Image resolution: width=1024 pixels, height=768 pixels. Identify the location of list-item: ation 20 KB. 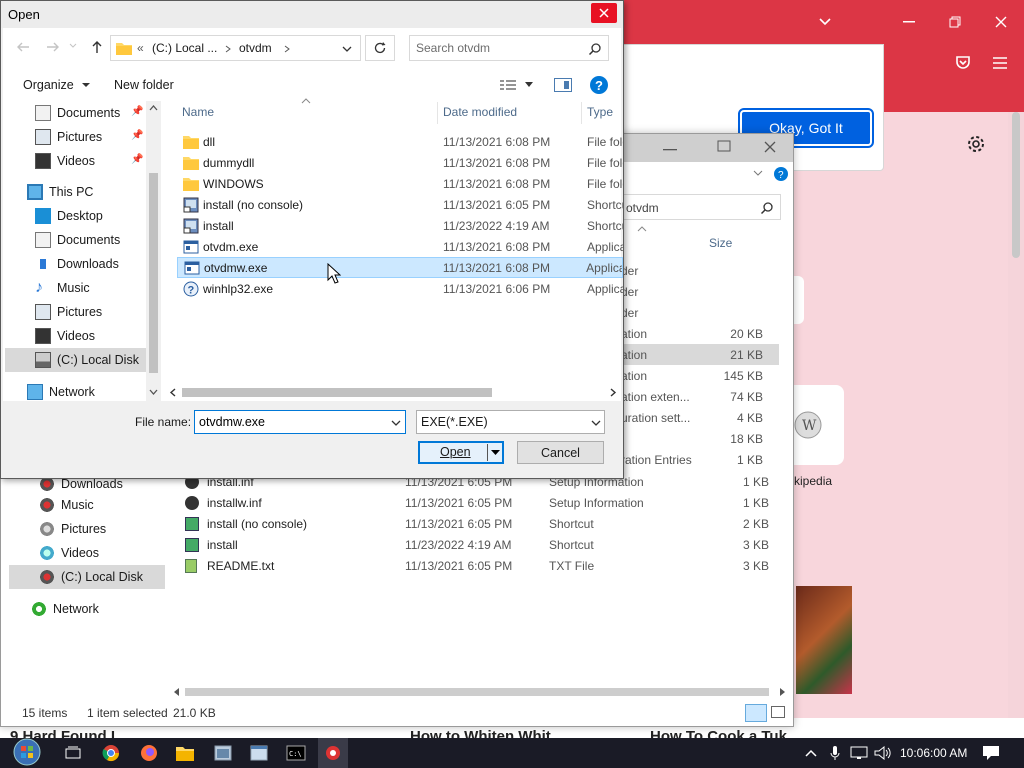
(700, 333).